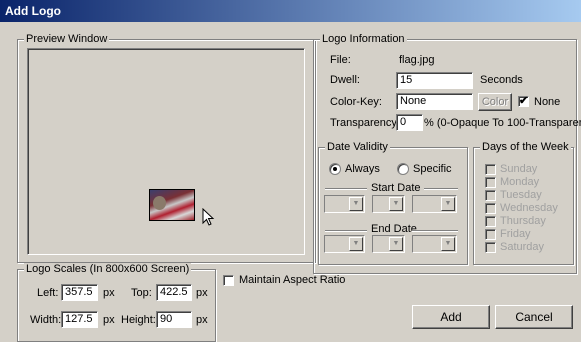 The width and height of the screenshot is (581, 342). Describe the element at coordinates (396, 188) in the screenshot. I see `start-date-label: Start Date` at that location.